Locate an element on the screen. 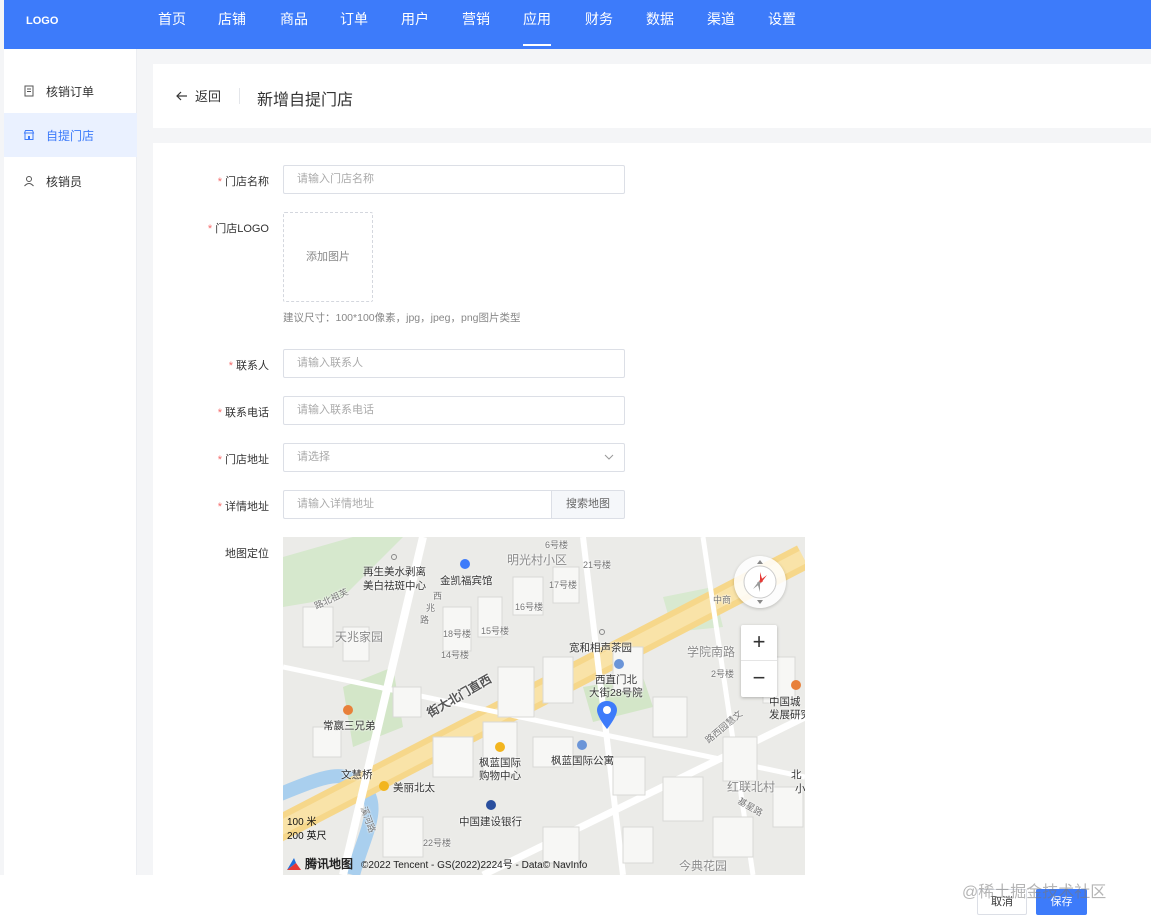 The image size is (1151, 923). sidebar-item-label: 核销订单 is located at coordinates (70, 91).